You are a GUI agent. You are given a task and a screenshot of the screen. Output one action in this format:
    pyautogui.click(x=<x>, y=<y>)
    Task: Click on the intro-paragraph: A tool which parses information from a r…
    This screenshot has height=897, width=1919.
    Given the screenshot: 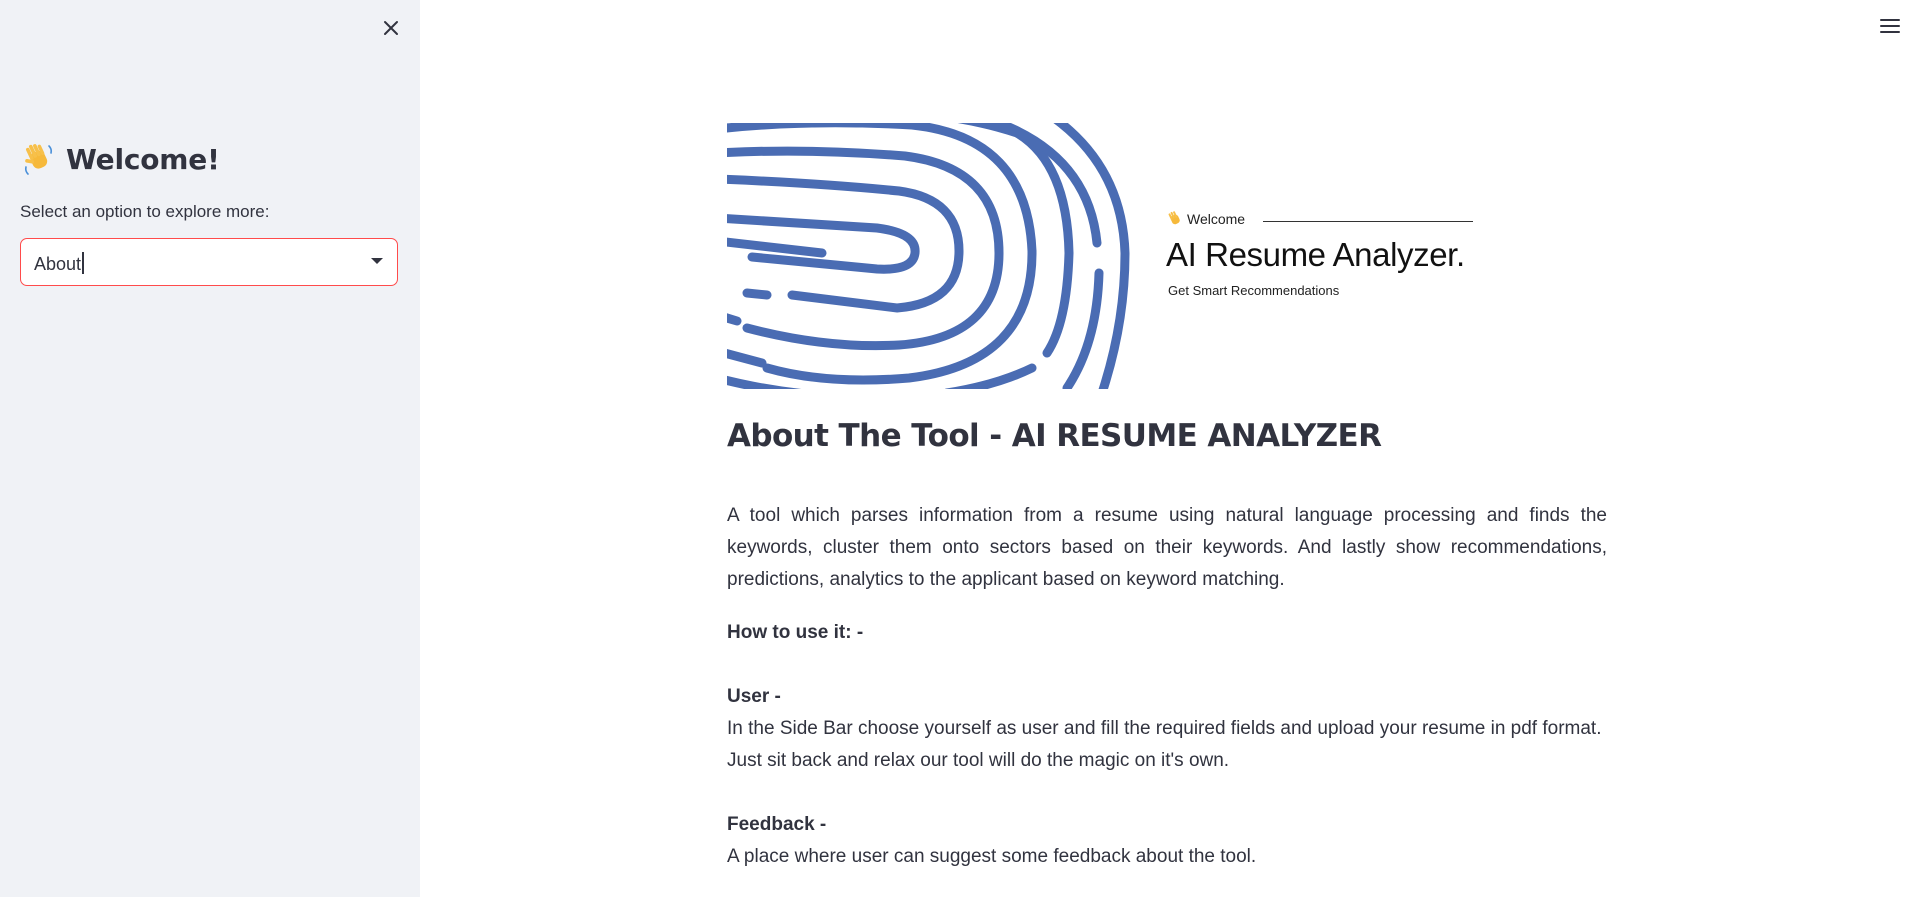 What is the action you would take?
    pyautogui.click(x=1167, y=547)
    